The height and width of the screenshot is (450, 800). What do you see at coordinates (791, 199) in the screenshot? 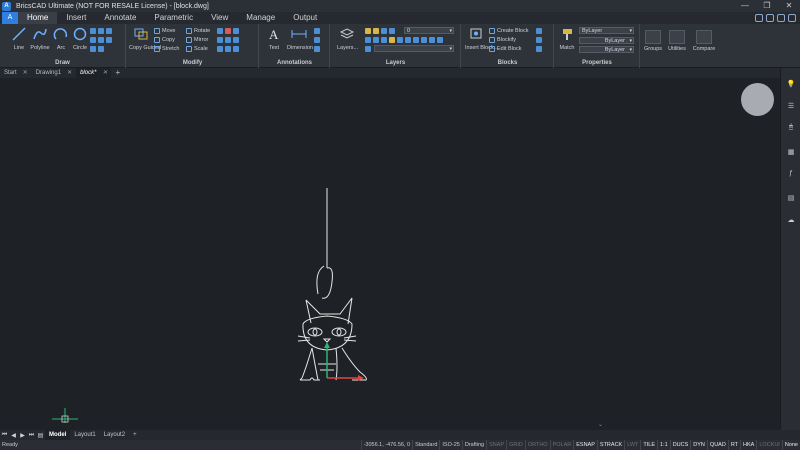
I see `layers-panel-icon: ▤` at bounding box center [791, 199].